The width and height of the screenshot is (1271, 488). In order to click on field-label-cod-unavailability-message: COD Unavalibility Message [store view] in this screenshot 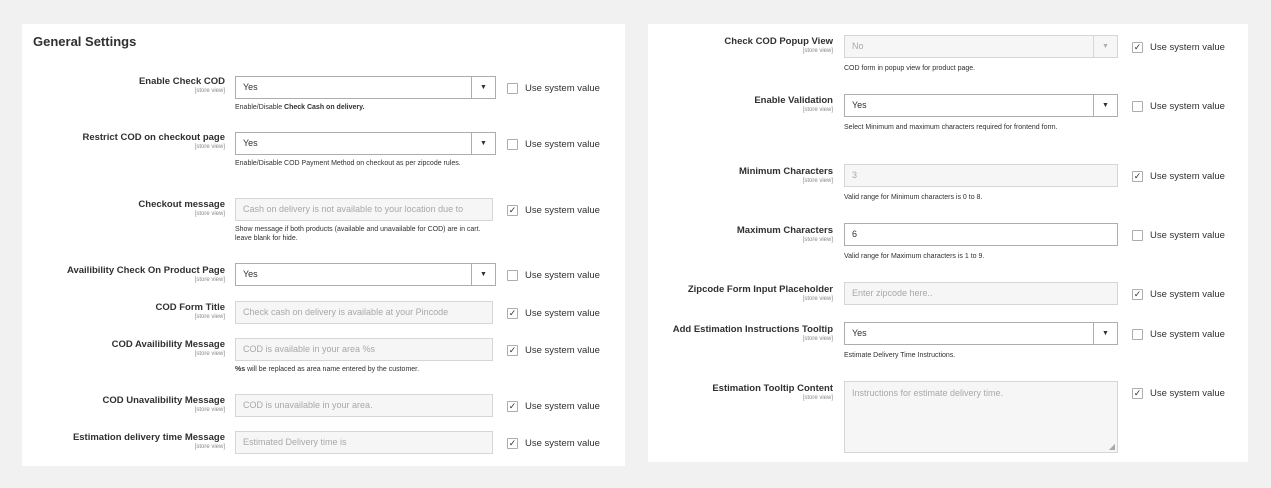, I will do `click(163, 404)`.